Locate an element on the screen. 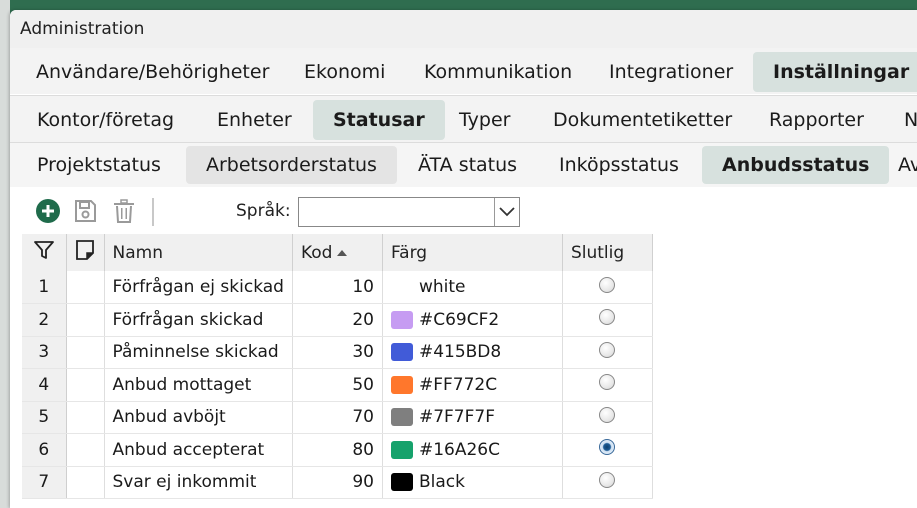 Image resolution: width=917 pixels, height=508 pixels. save-icon is located at coordinates (85, 211).